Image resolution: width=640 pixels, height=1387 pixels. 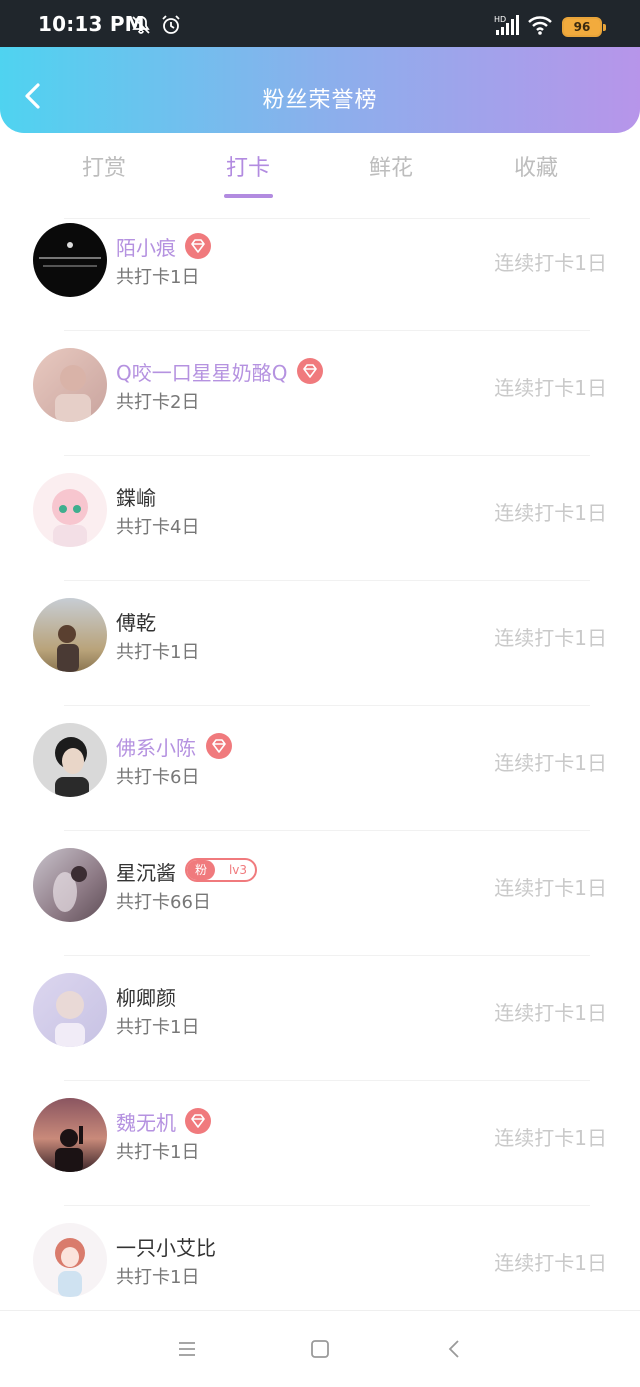 What do you see at coordinates (391, 166) in the screenshot?
I see `tab-flowers: 鲜花` at bounding box center [391, 166].